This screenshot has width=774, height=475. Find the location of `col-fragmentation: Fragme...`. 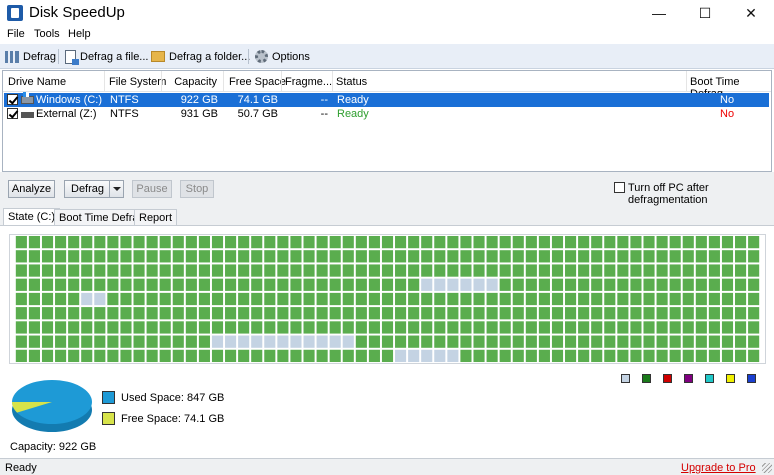

col-fragmentation: Fragme... is located at coordinates (308, 82).